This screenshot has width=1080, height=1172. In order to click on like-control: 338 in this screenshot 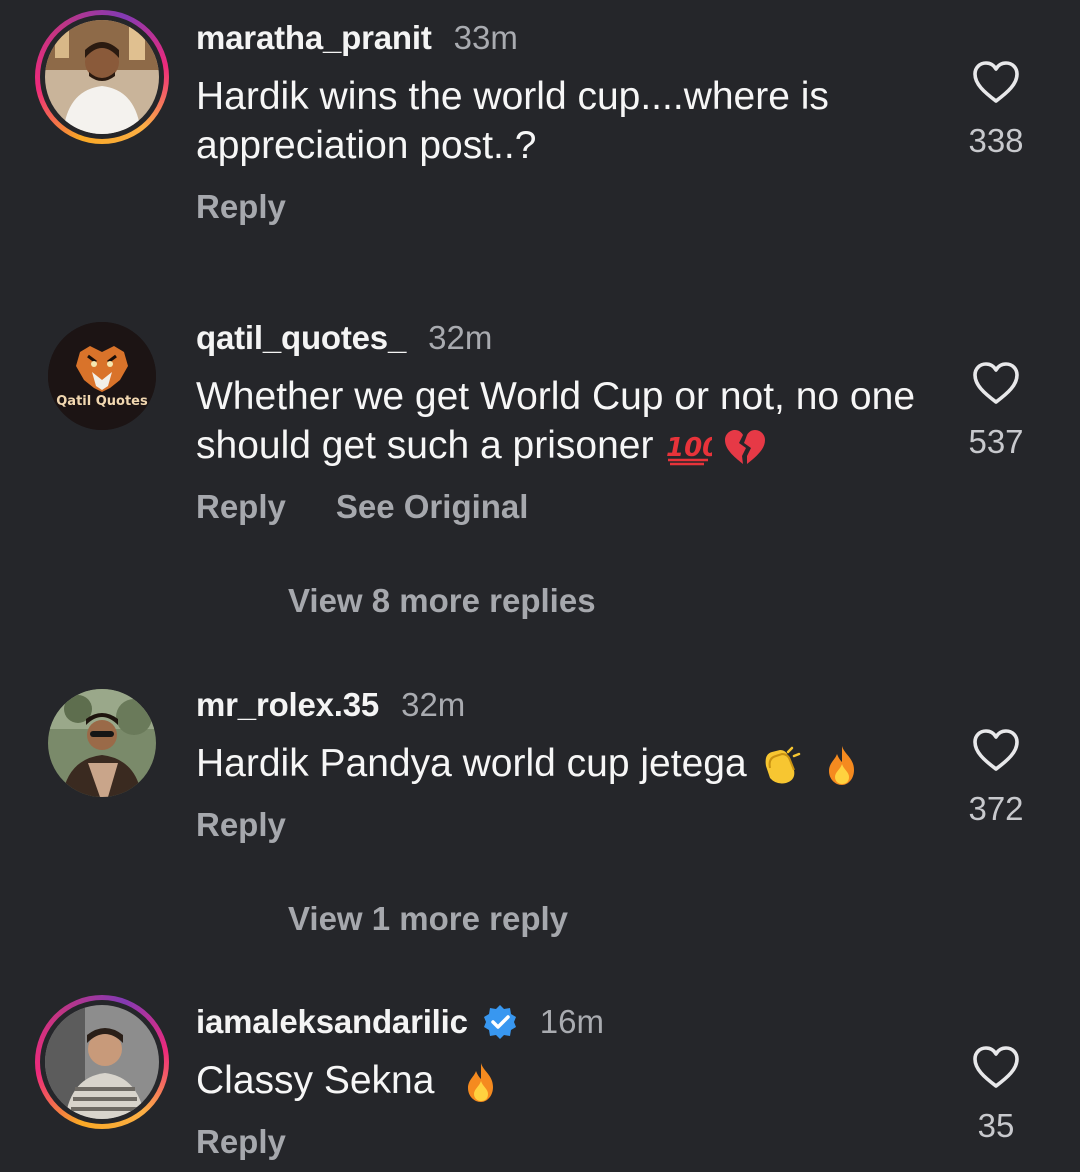, I will do `click(996, 110)`.